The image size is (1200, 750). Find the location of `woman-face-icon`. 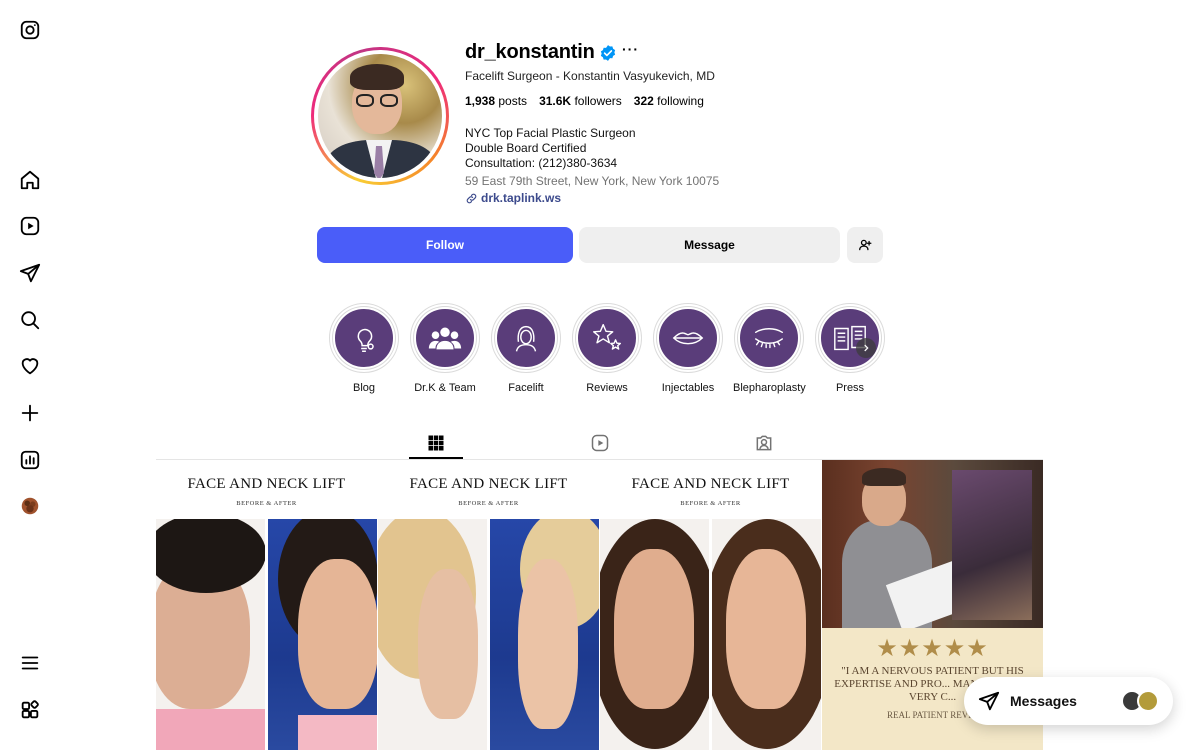

woman-face-icon is located at coordinates (526, 338).